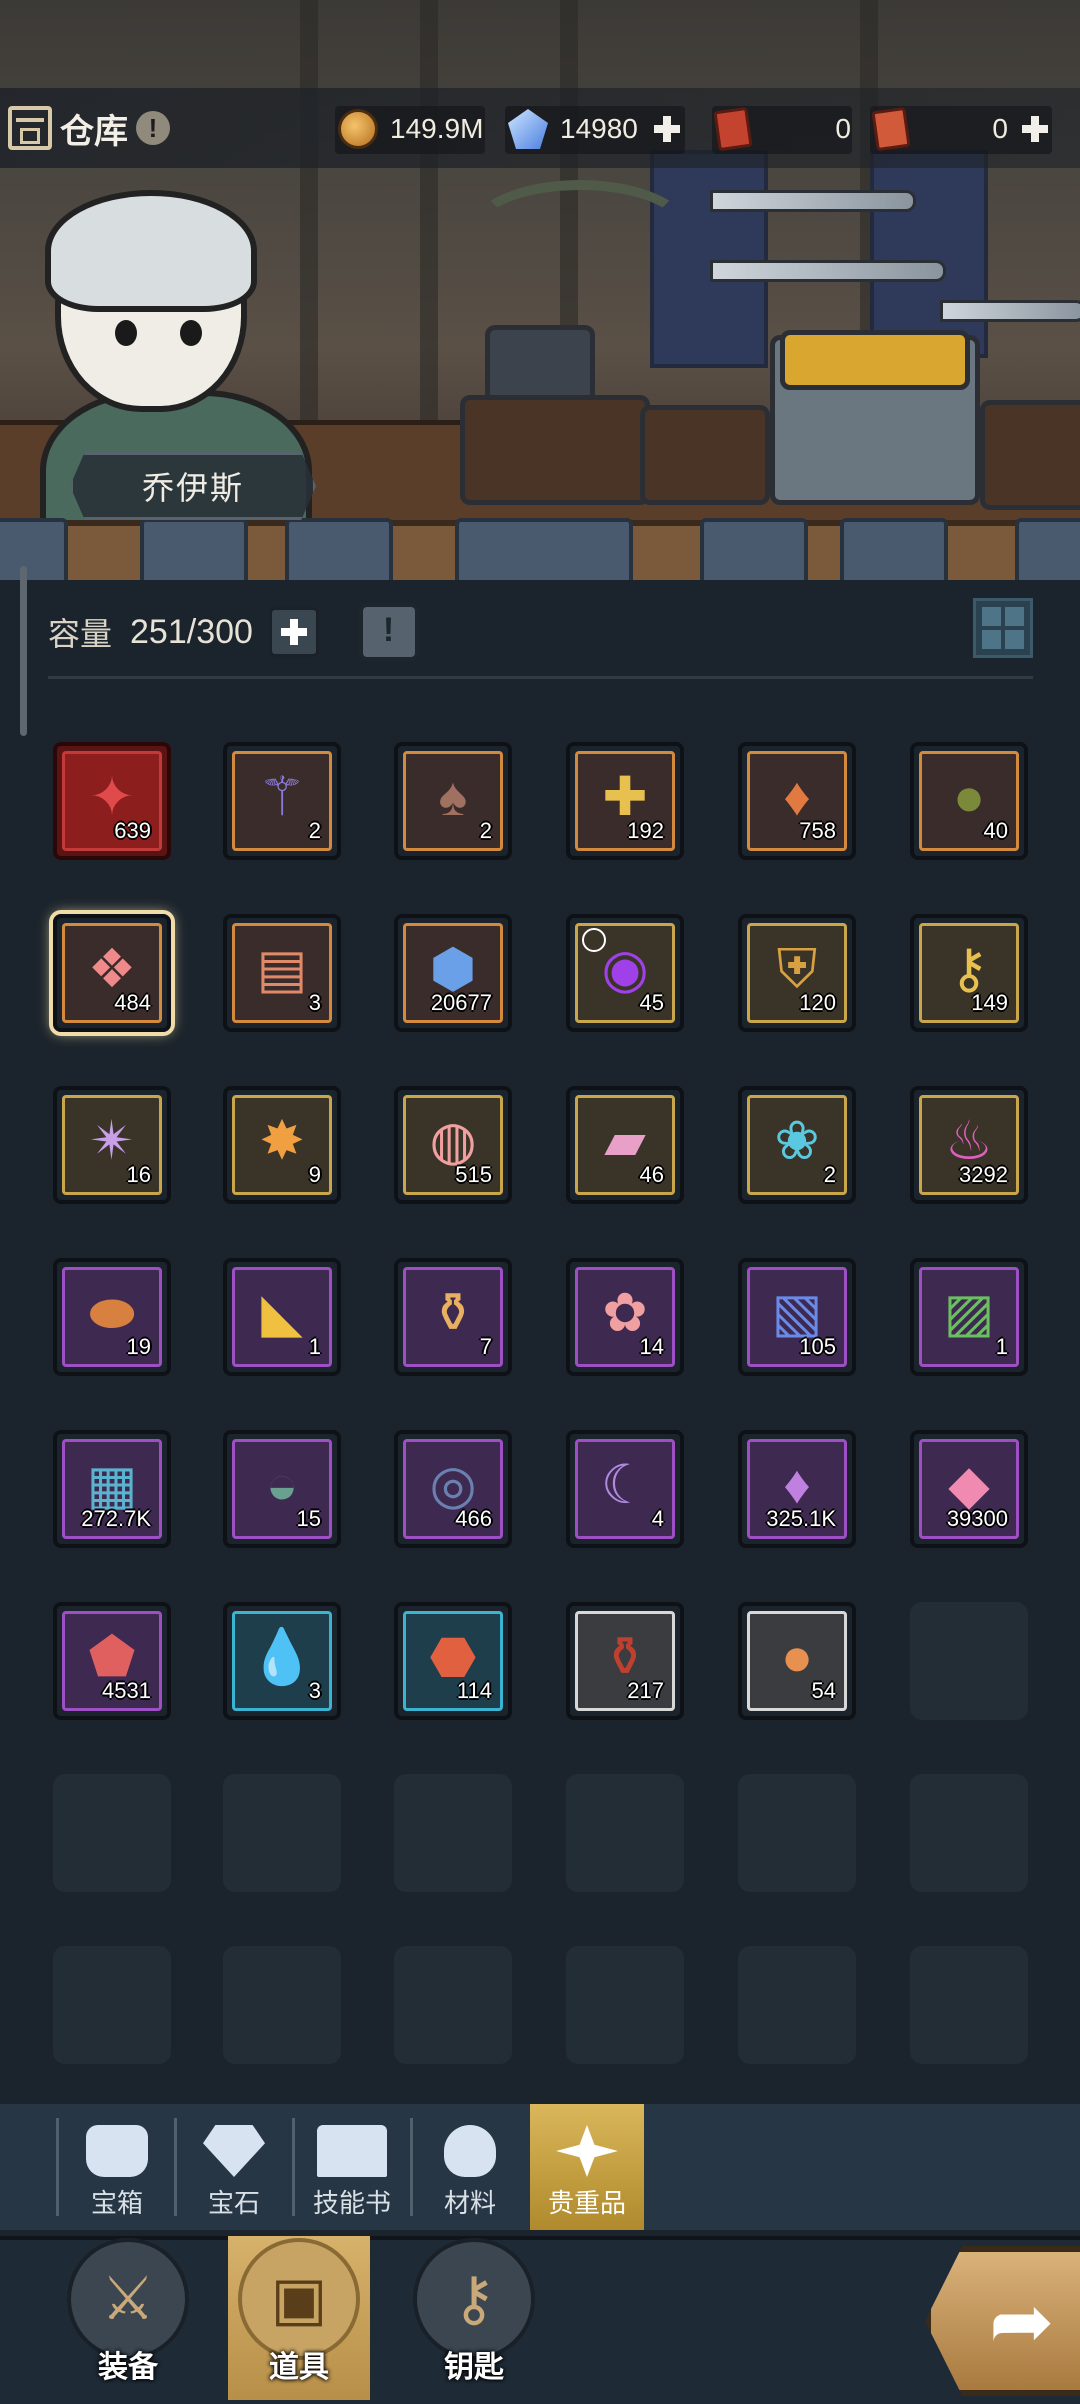  Describe the element at coordinates (282, 1317) in the screenshot. I see `inventory-item: ◣ 1` at that location.